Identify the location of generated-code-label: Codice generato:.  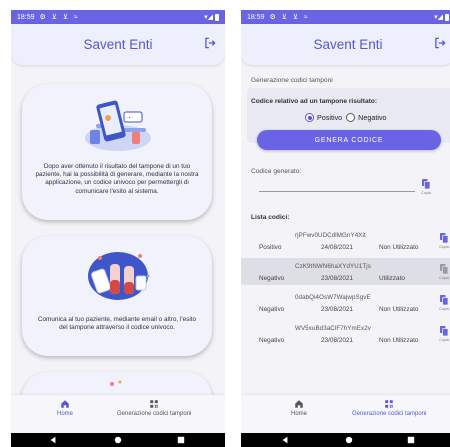
(276, 171).